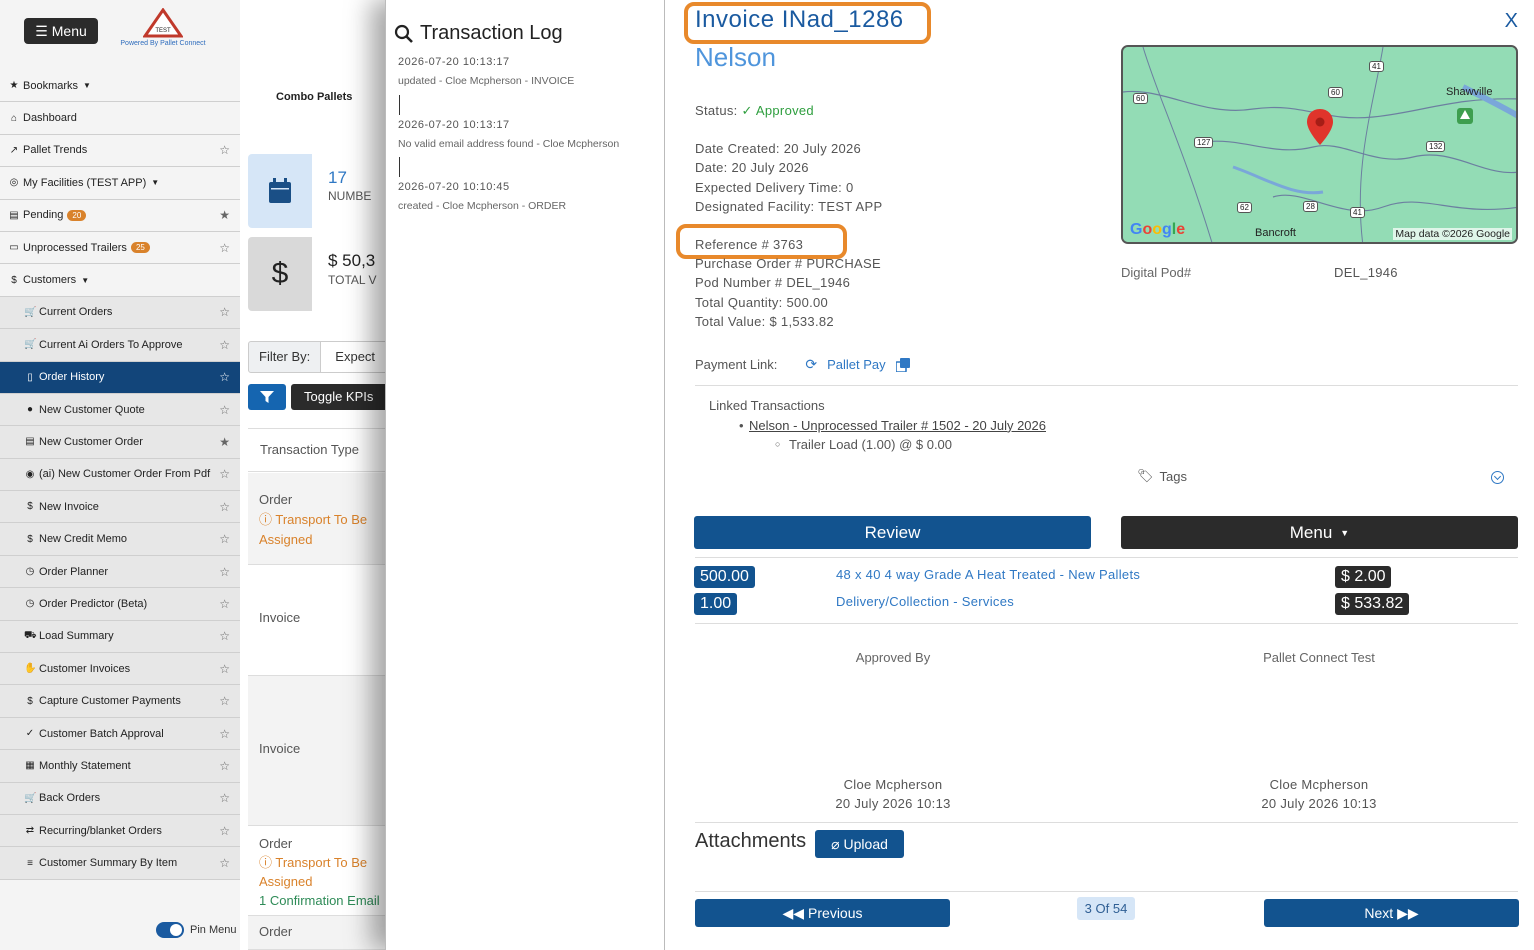  What do you see at coordinates (716, 604) in the screenshot?
I see `line-quantity: 1.00` at bounding box center [716, 604].